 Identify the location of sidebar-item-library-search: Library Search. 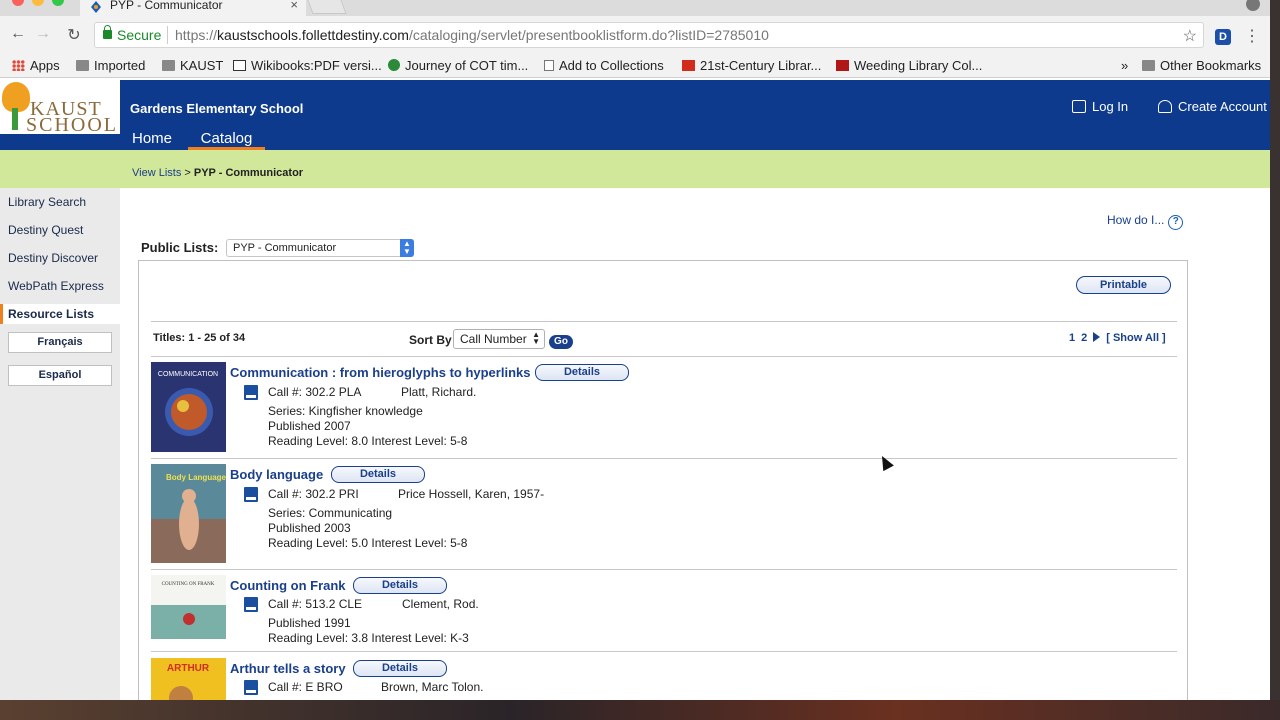
(47, 202).